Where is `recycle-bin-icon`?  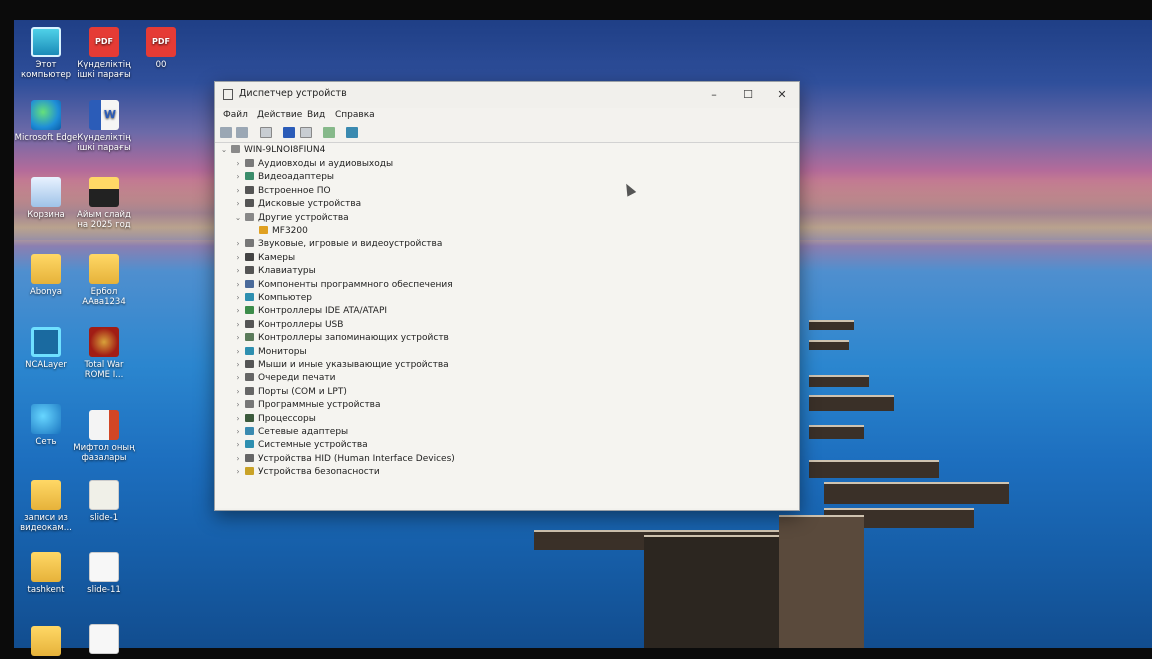 recycle-bin-icon is located at coordinates (46, 192).